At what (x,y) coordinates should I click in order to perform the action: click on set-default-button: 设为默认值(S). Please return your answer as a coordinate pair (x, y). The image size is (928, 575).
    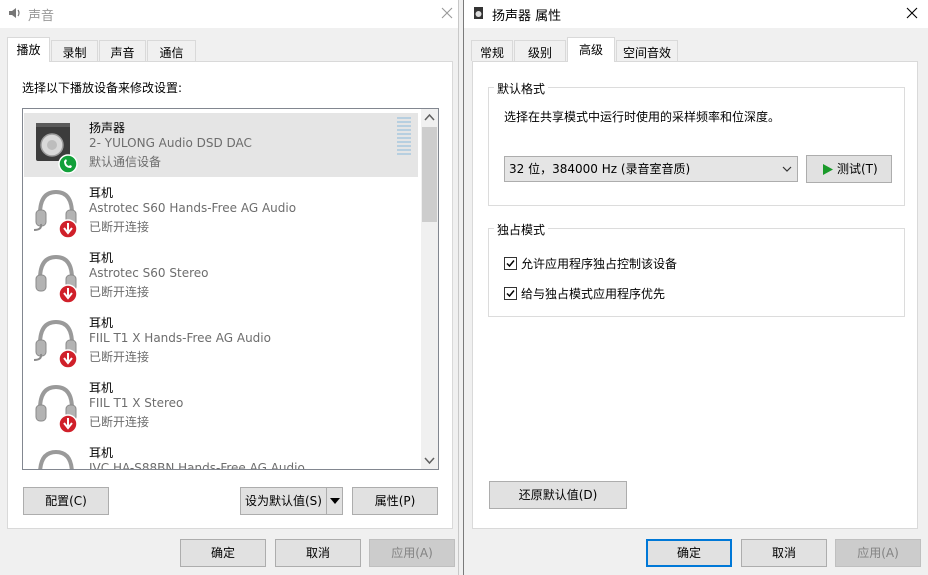
    Looking at the image, I should click on (283, 501).